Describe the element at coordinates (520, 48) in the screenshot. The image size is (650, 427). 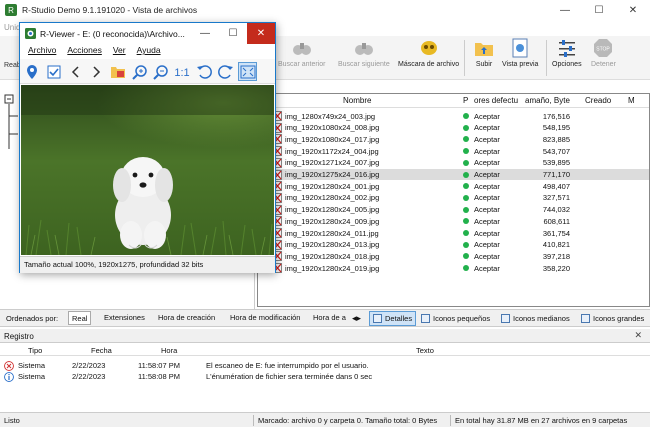
I see `preview-icon` at that location.